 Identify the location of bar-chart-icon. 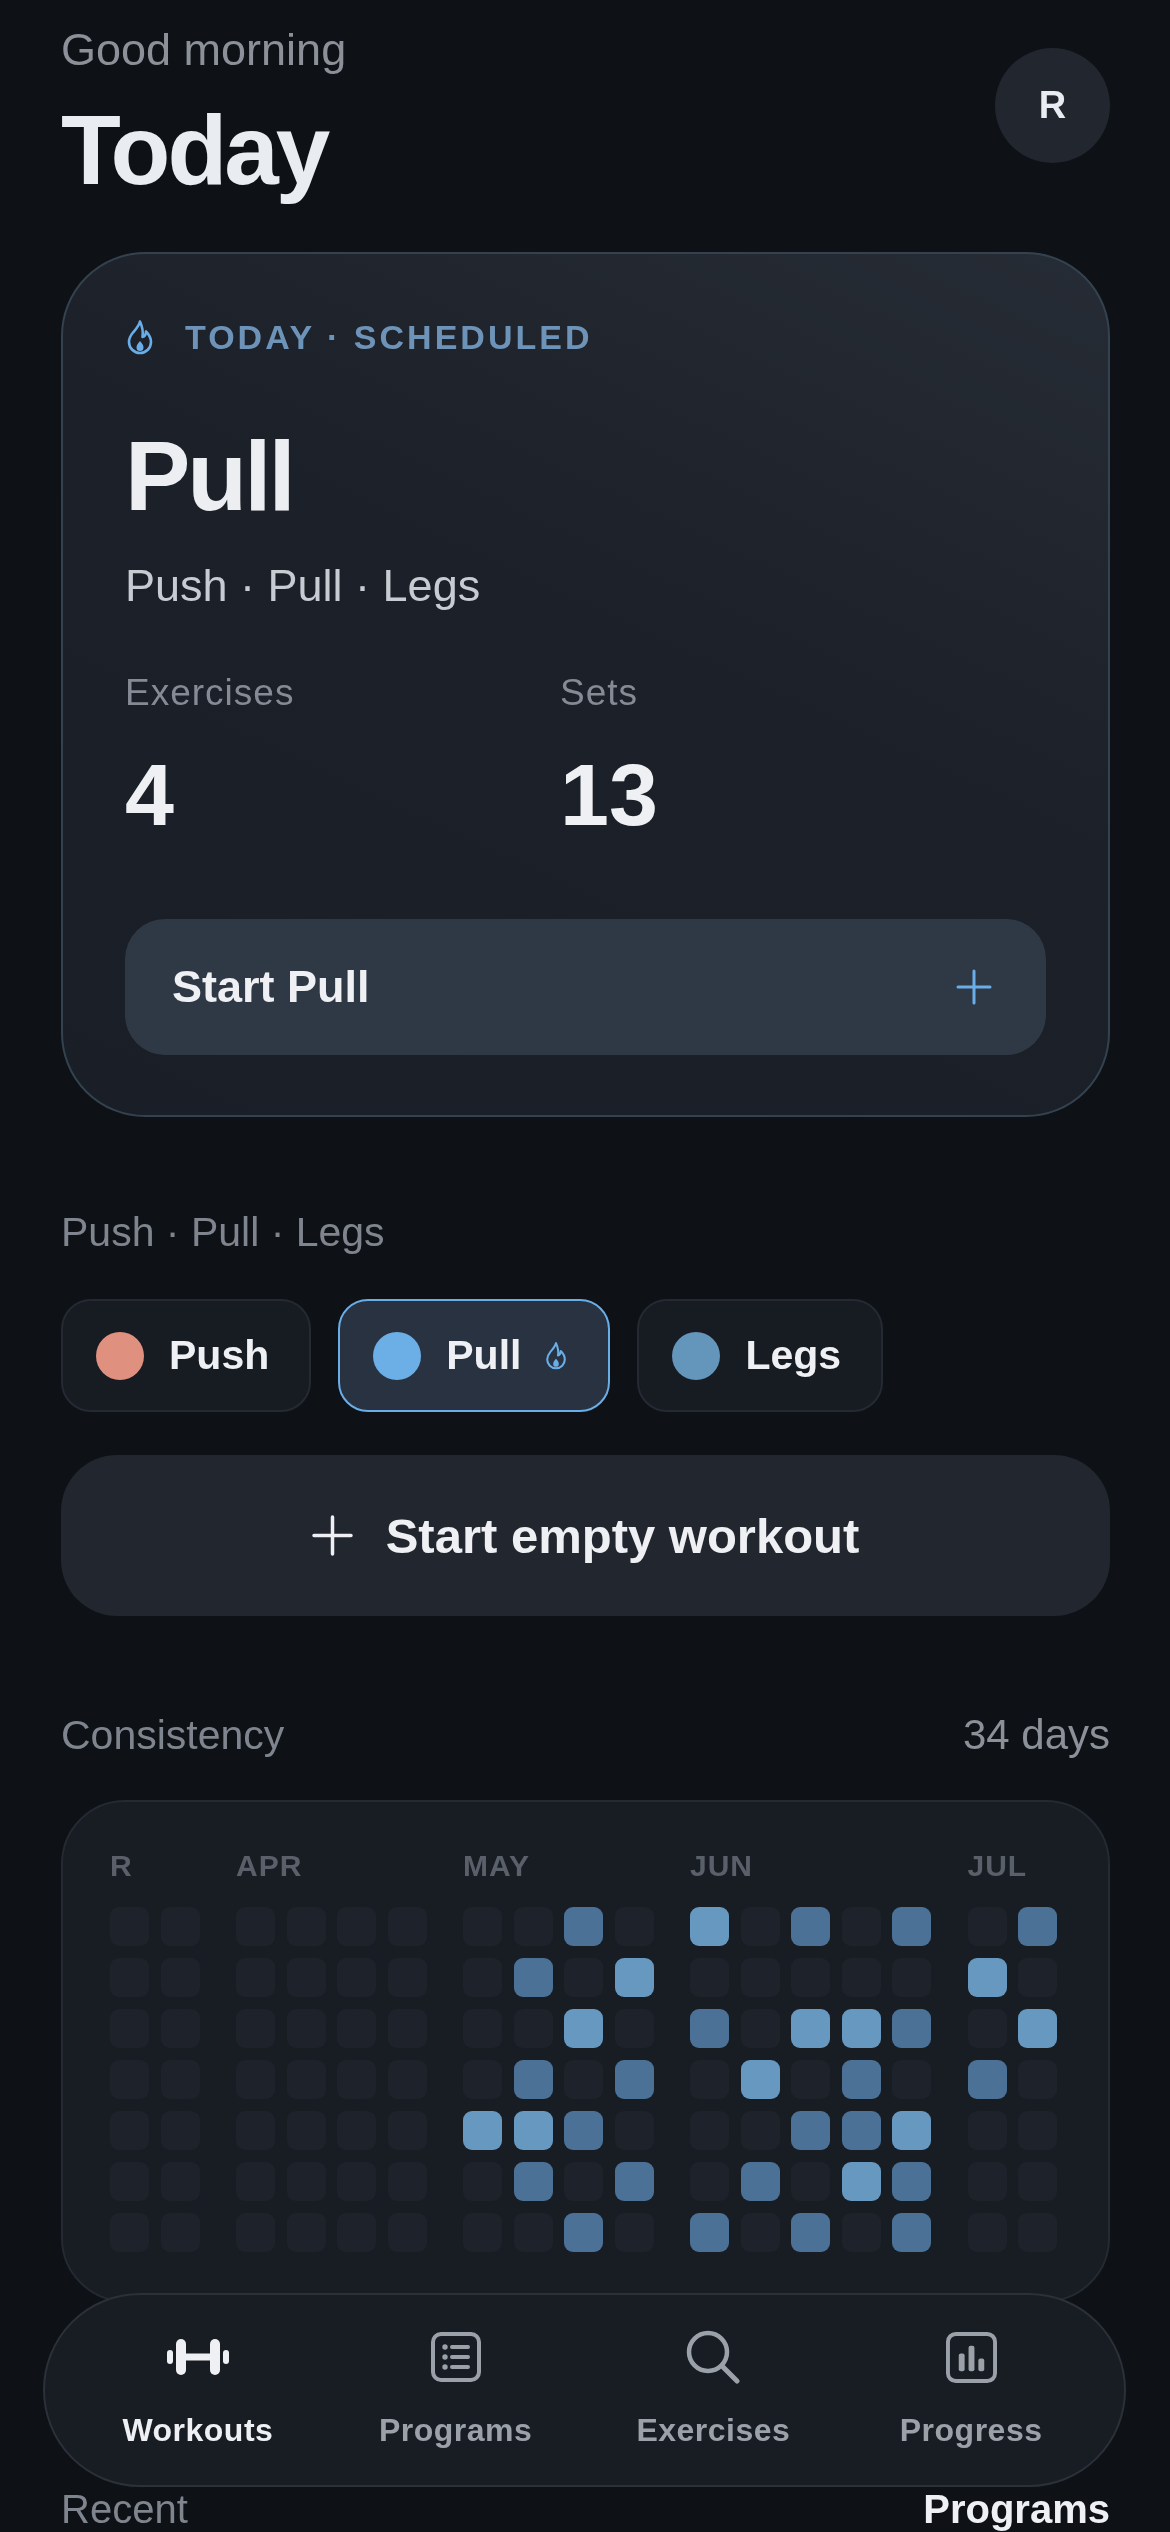
(971, 2357).